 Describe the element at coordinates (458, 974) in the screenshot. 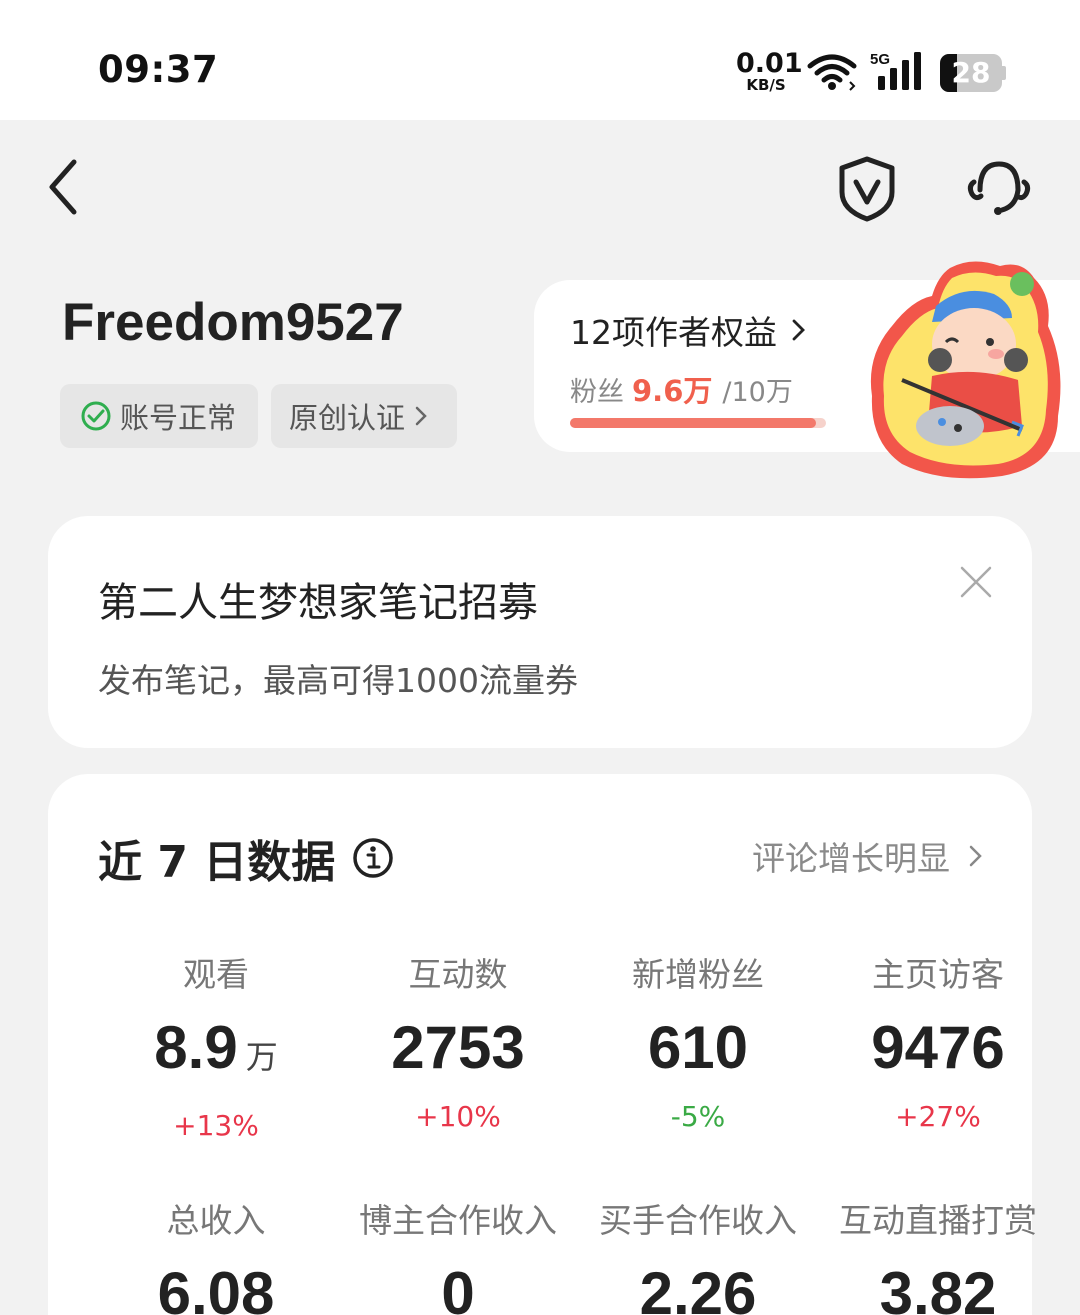

I see `metric-label: 互动数` at that location.